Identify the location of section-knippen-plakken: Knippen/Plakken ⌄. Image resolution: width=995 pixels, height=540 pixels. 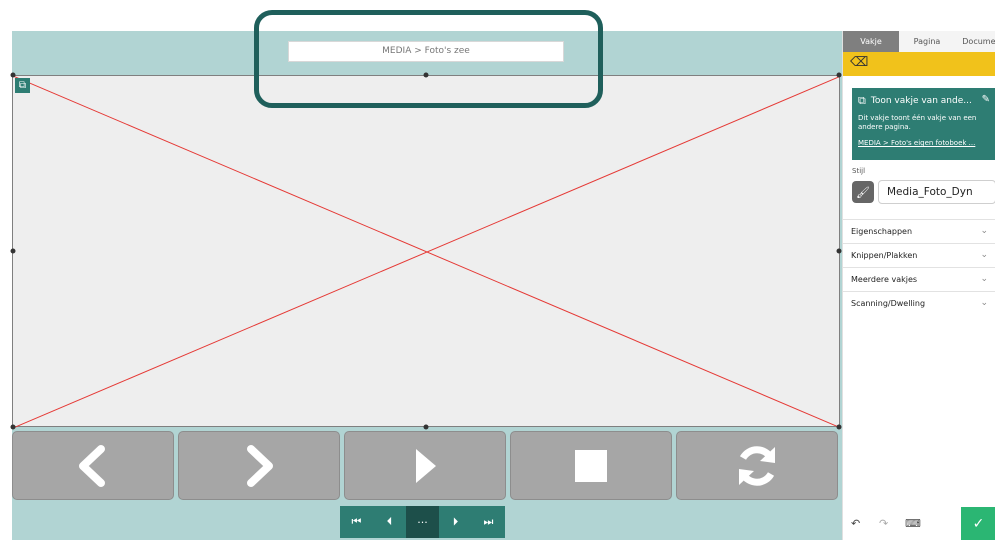
(919, 255).